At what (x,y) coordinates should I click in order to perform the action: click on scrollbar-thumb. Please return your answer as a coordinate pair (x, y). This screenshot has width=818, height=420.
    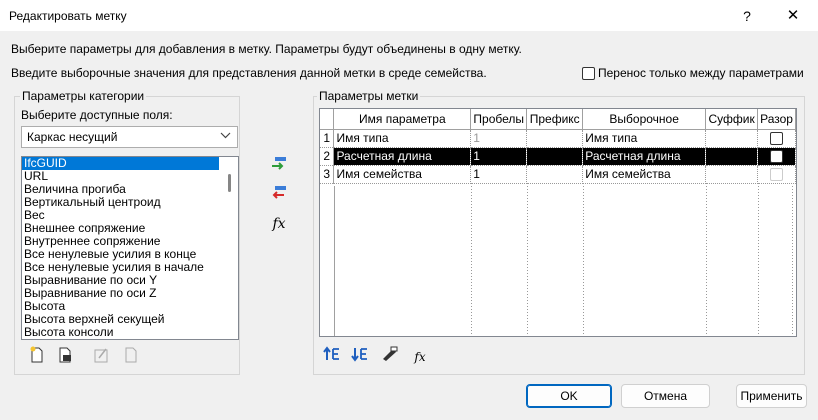
    Looking at the image, I should click on (229, 183).